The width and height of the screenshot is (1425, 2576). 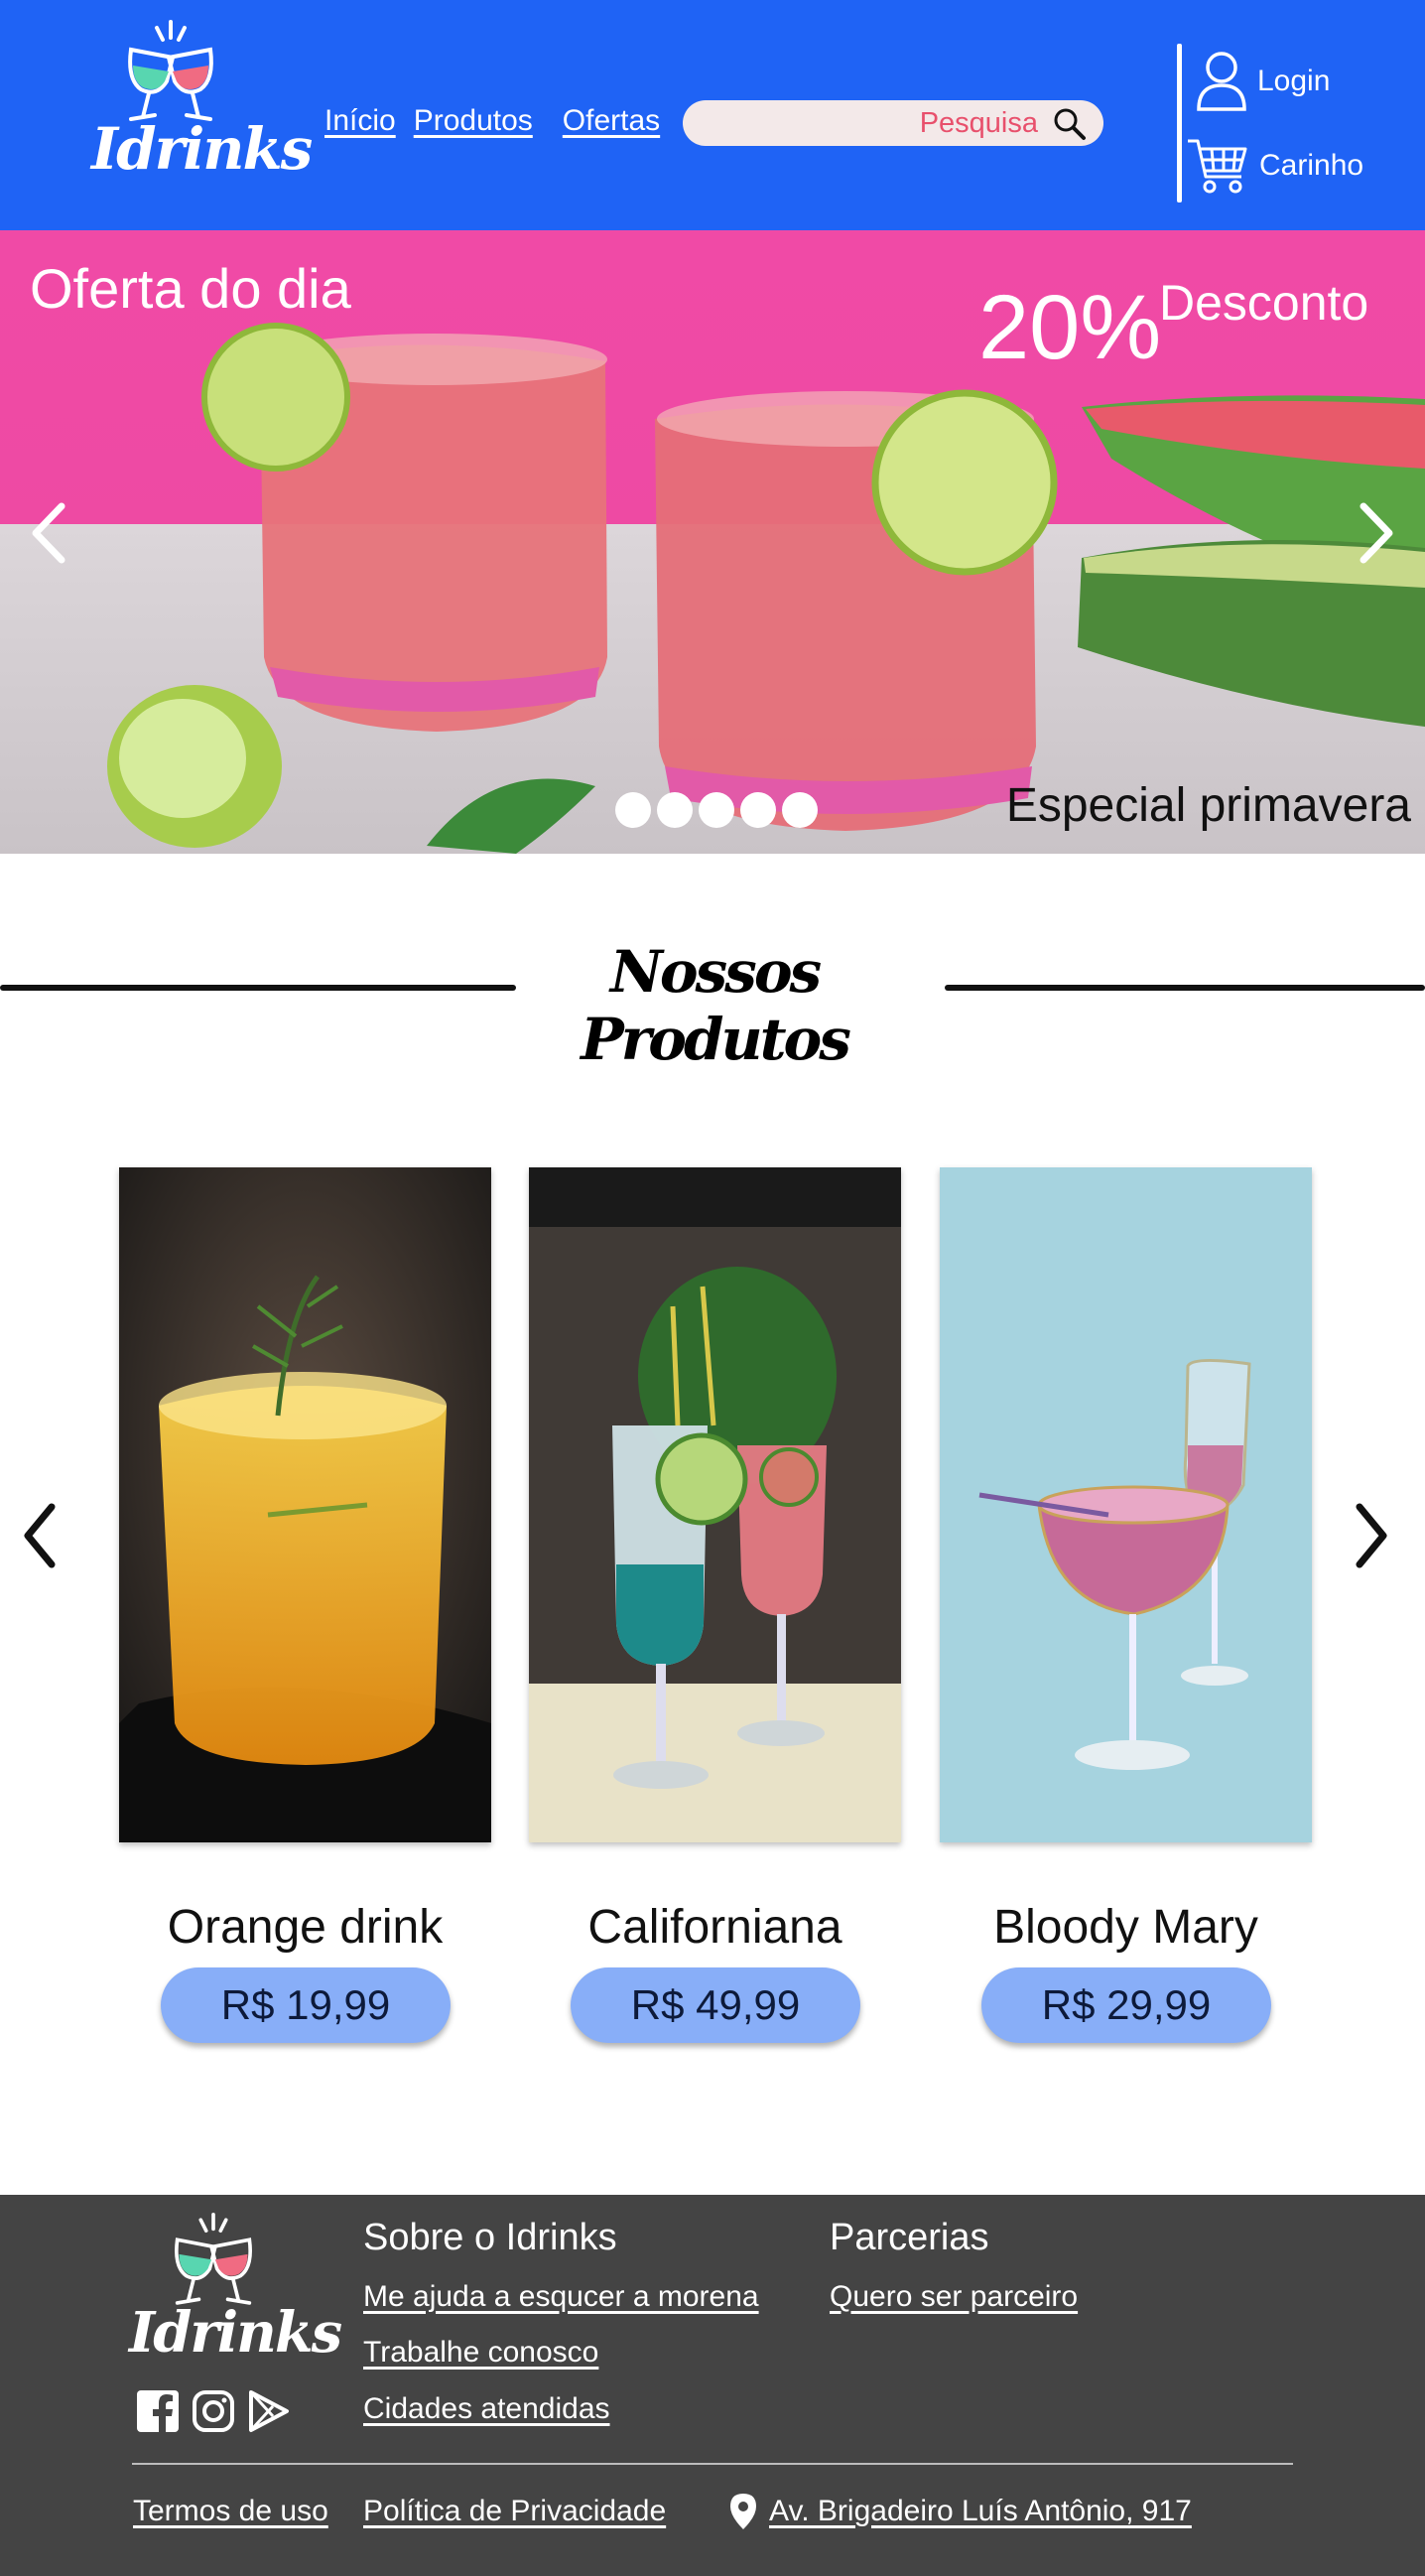 What do you see at coordinates (1126, 2005) in the screenshot?
I see `product-price-button: R$ 29,99` at bounding box center [1126, 2005].